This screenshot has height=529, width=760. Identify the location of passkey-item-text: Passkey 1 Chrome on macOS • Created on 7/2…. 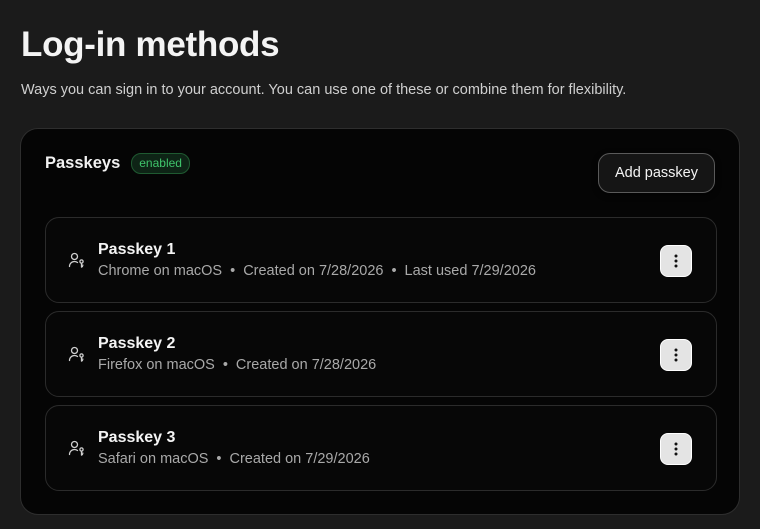
(317, 260).